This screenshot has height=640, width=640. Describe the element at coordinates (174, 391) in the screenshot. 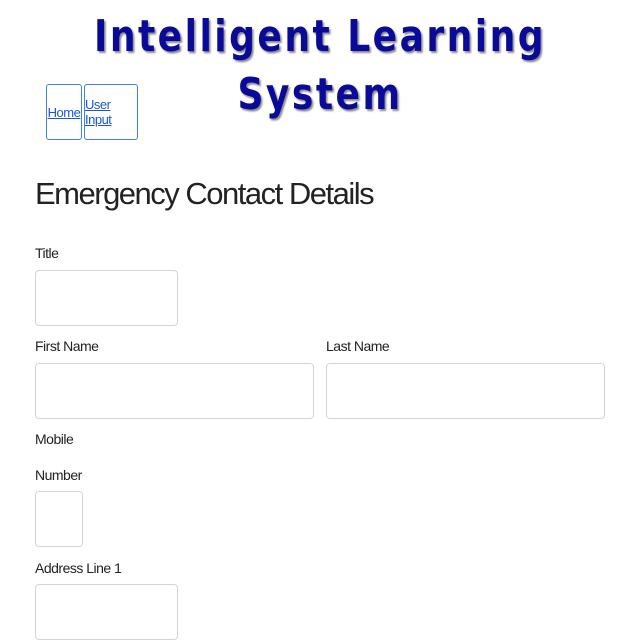

I see `first-name-field` at that location.